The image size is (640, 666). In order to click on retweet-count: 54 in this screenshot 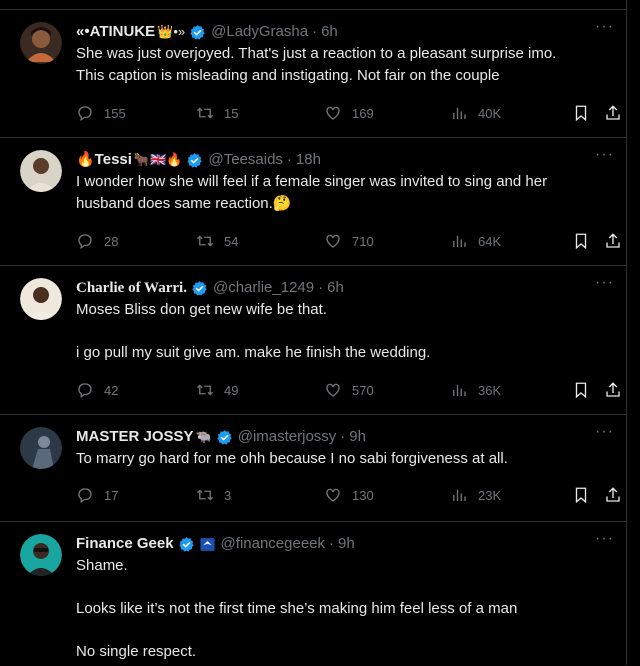, I will do `click(231, 241)`.